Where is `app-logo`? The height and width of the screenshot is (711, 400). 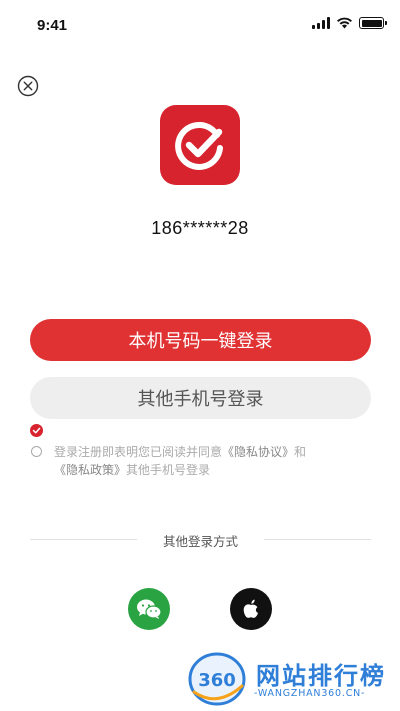
app-logo is located at coordinates (200, 145).